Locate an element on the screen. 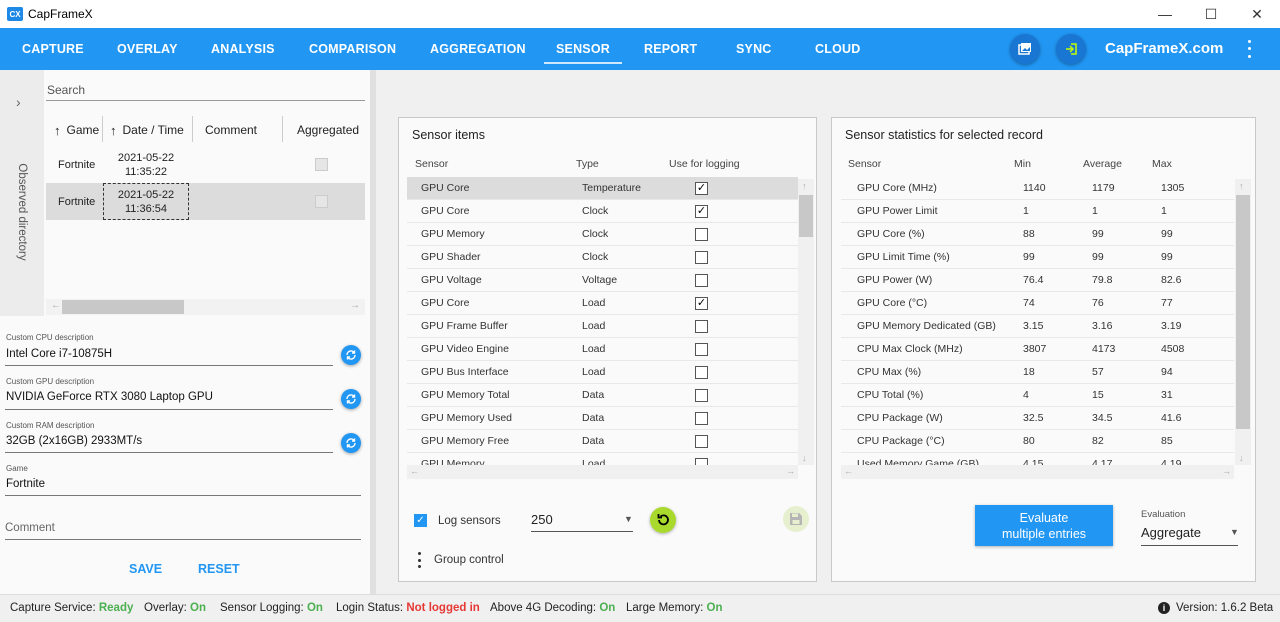 The height and width of the screenshot is (622, 1280). sensor-row: GPU Core Load ✓ is located at coordinates (602, 303).